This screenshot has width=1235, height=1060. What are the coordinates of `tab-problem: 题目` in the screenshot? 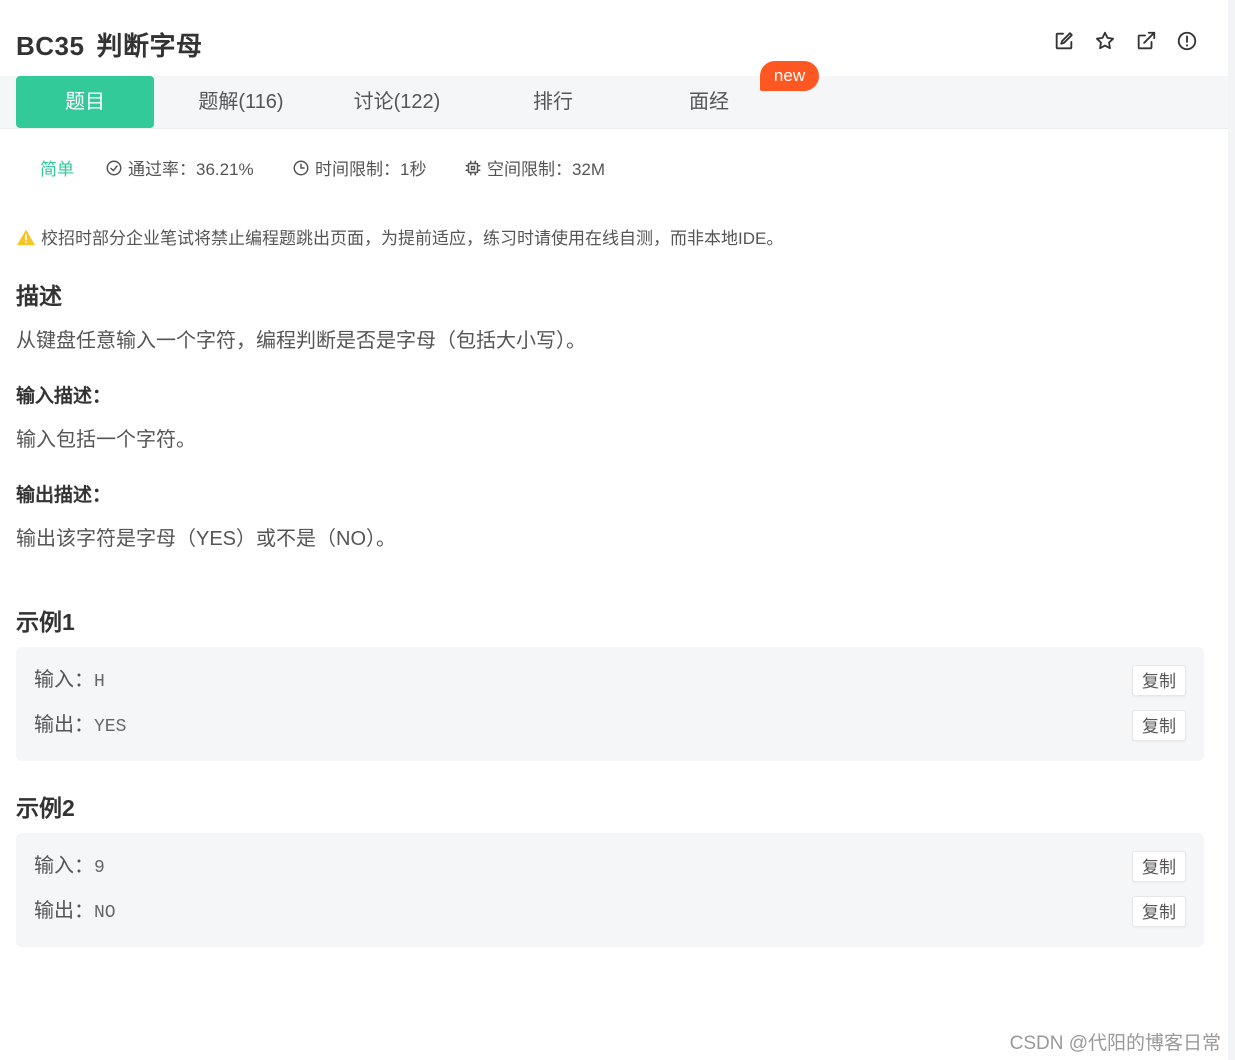 It's located at (85, 102).